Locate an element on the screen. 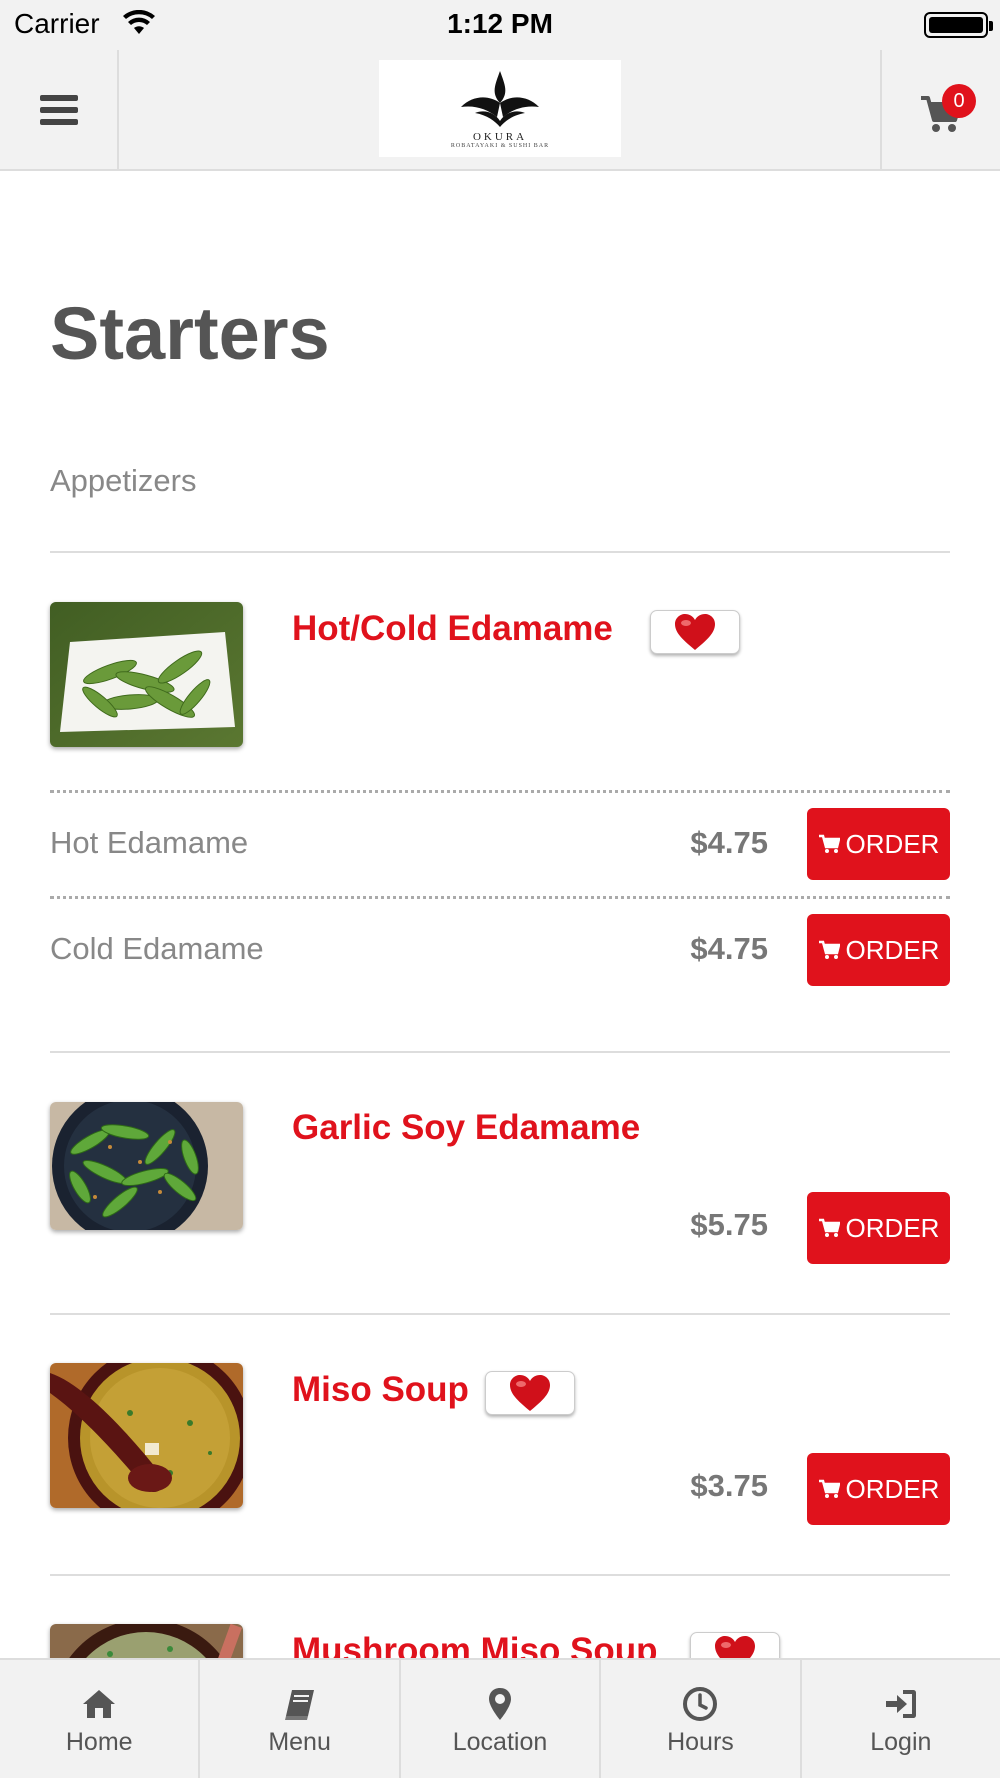 The width and height of the screenshot is (1000, 1778). bottom-tab-bar: Home Menu Location Hours Login is located at coordinates (500, 1718).